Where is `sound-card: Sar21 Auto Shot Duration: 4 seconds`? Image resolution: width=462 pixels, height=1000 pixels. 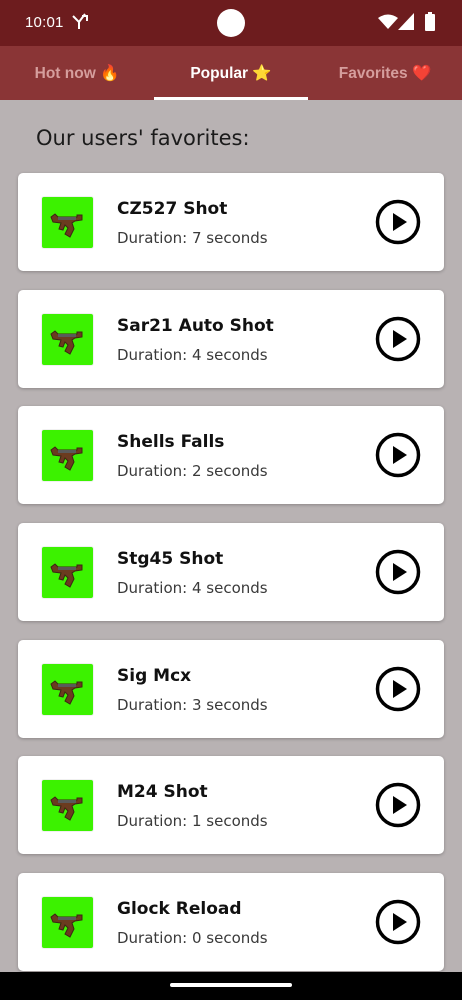
sound-card: Sar21 Auto Shot Duration: 4 seconds is located at coordinates (231, 339).